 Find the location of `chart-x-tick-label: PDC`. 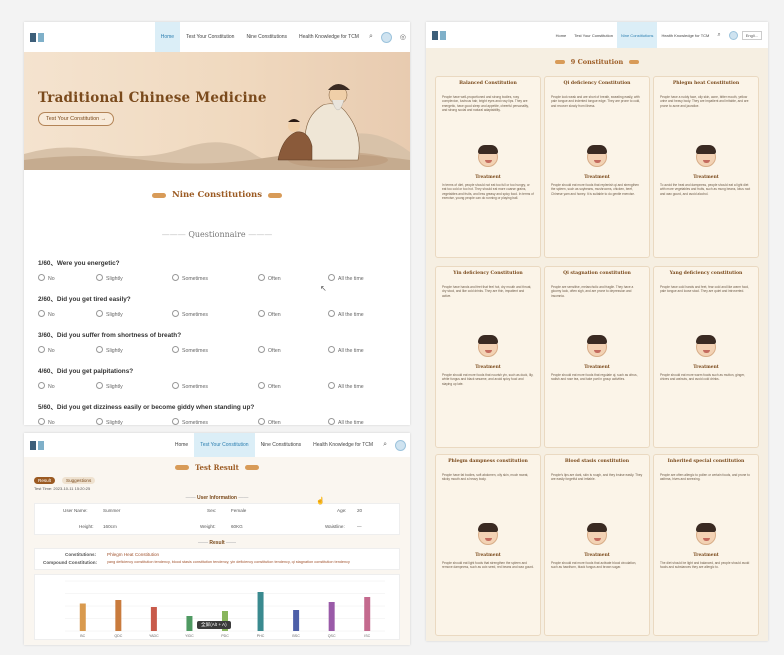

chart-x-tick-label: PDC is located at coordinates (225, 636).